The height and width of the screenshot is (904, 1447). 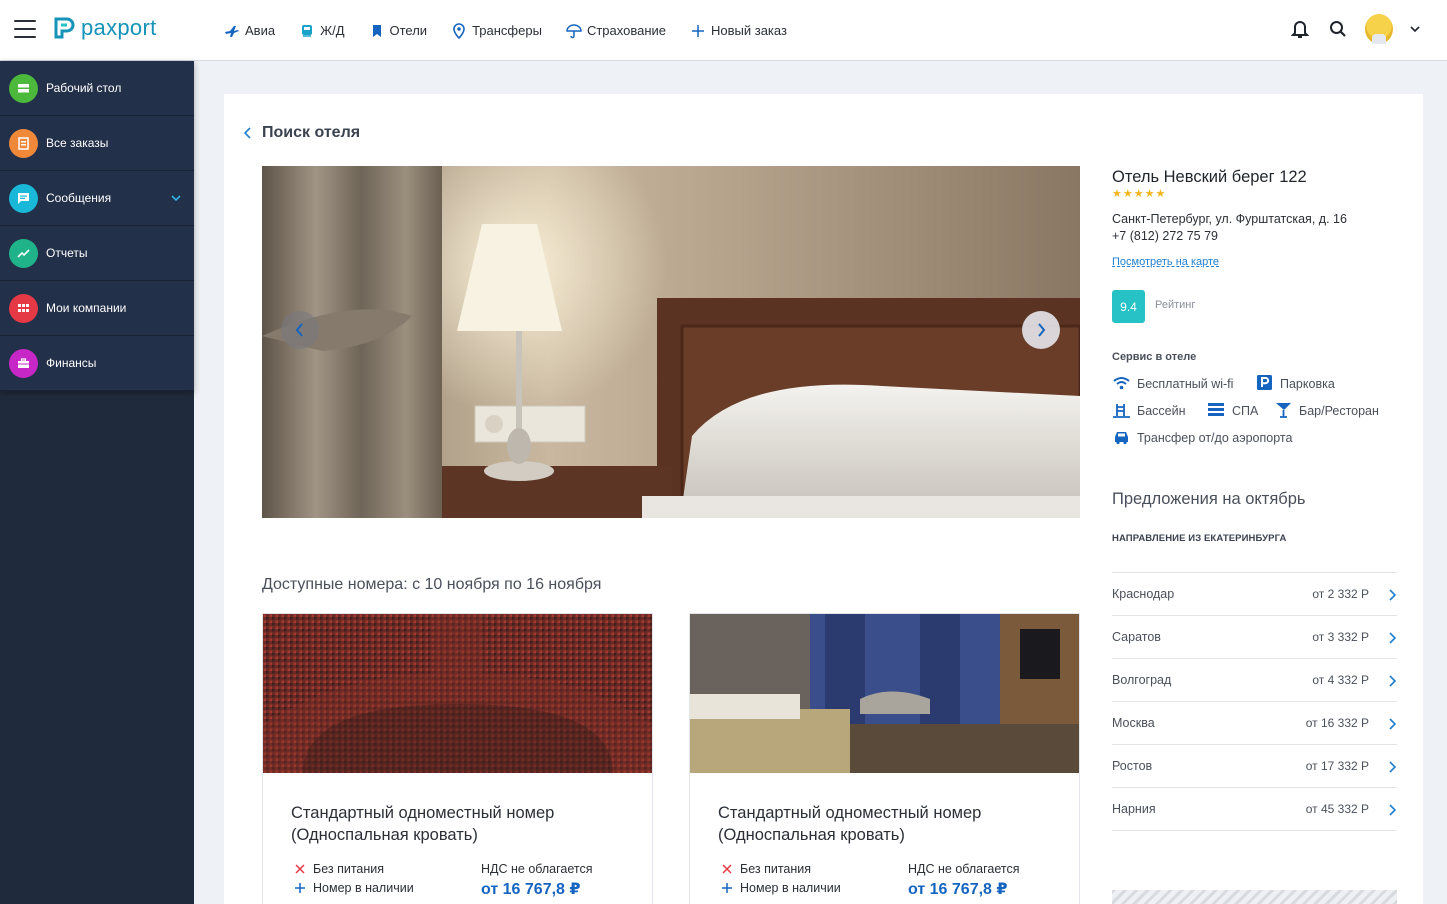 I want to click on hotel-stars: ★ ★ ★ ★ ★, so click(x=1138, y=194).